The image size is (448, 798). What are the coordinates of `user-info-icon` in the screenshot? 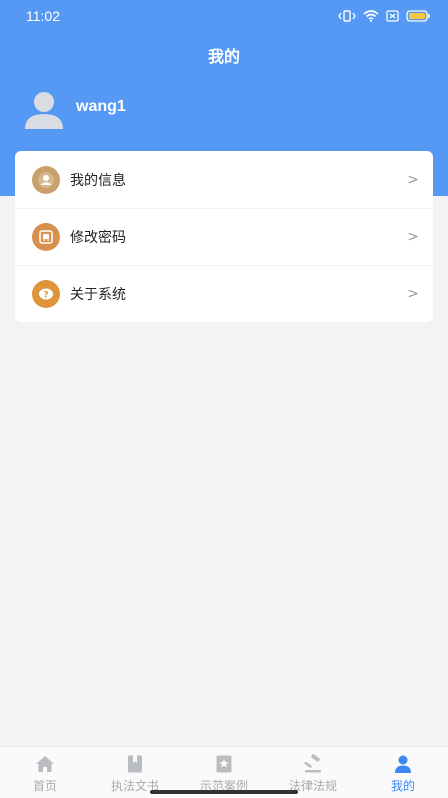 It's located at (46, 179).